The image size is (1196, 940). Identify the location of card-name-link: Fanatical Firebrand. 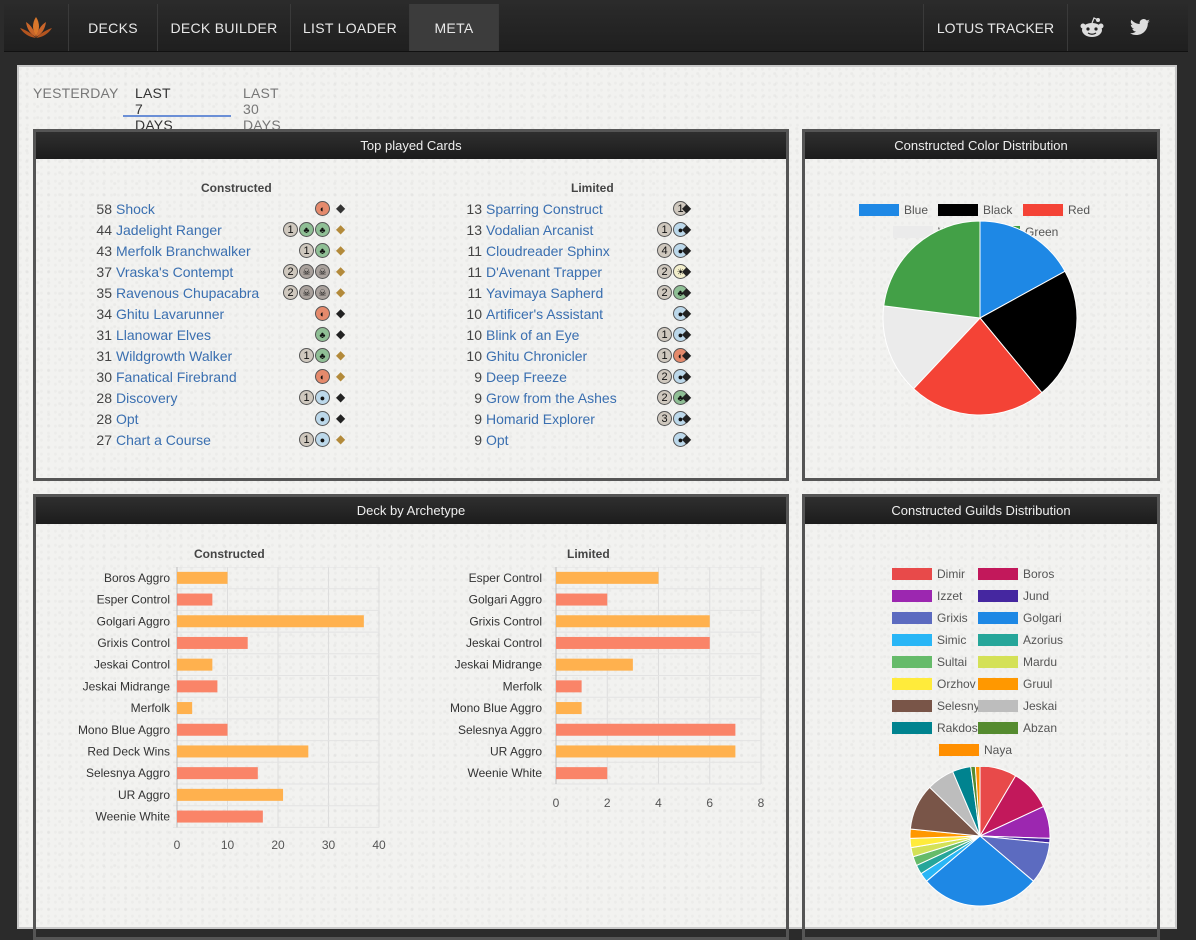
(176, 377).